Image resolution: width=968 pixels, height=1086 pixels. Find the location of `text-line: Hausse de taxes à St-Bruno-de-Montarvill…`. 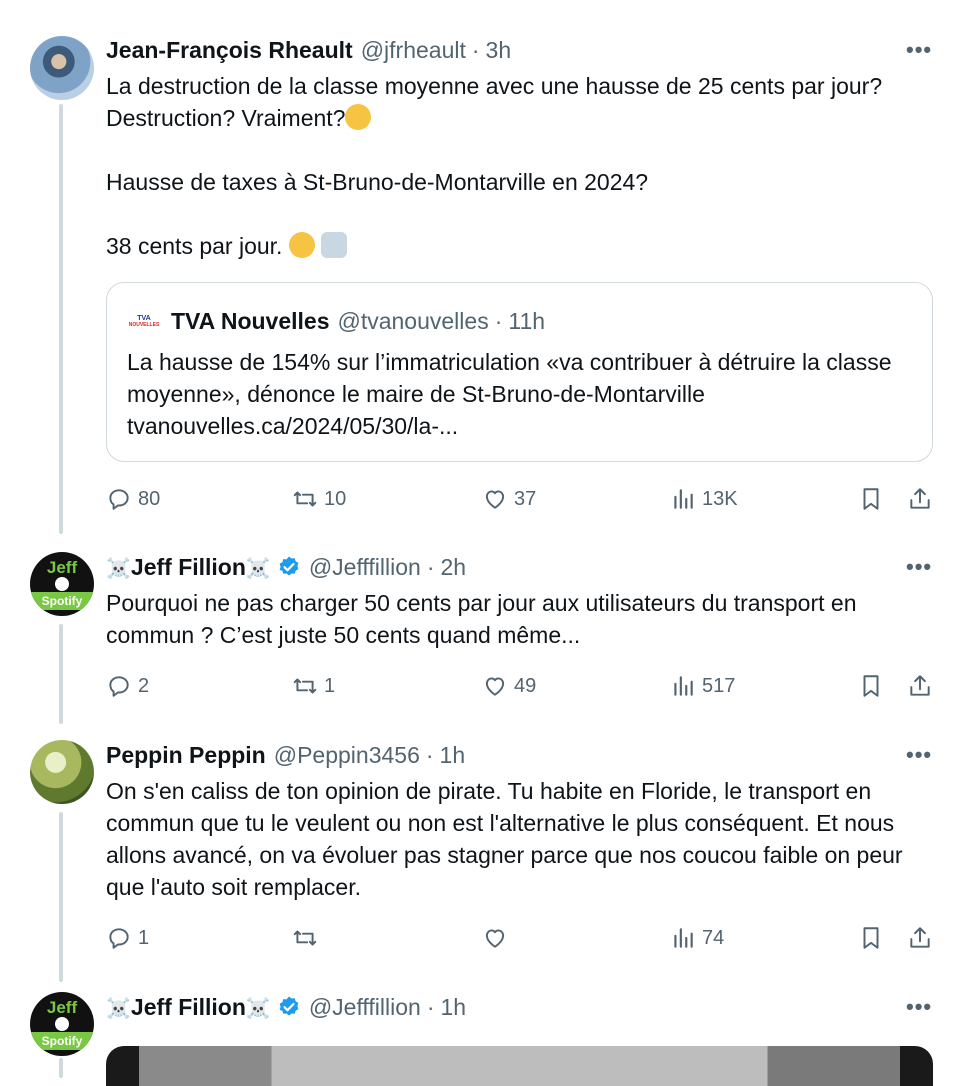

text-line: Hausse de taxes à St-Bruno-de-Montarvill… is located at coordinates (377, 182).